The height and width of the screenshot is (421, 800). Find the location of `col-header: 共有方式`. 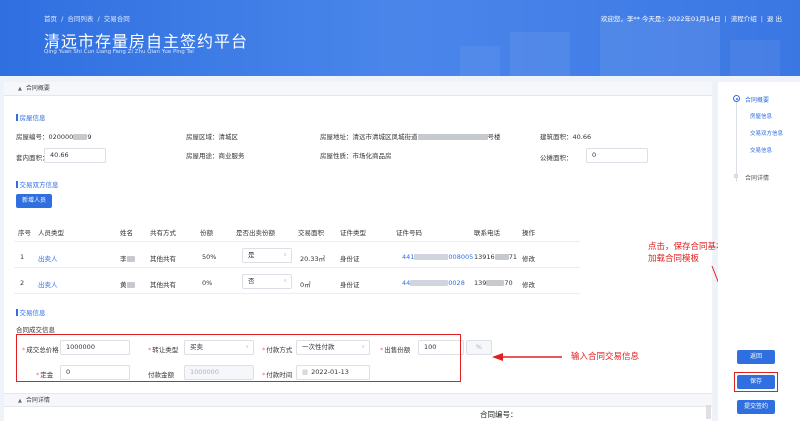

col-header: 共有方式 is located at coordinates (163, 233).